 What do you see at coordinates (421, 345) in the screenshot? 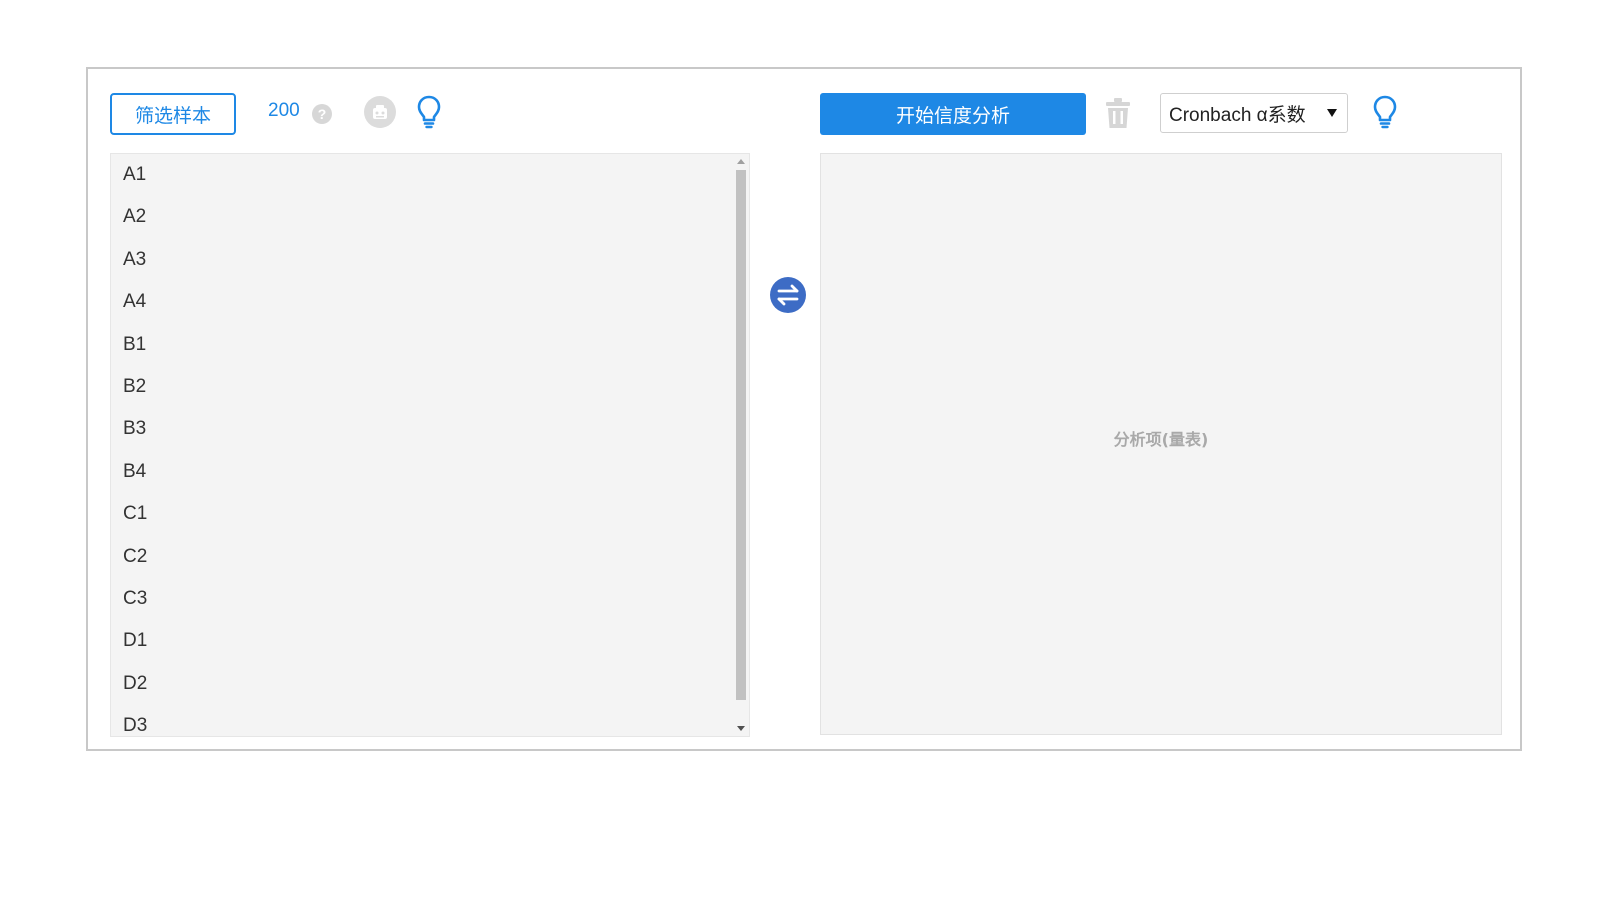
I see `variable-list-item: B1` at bounding box center [421, 345].